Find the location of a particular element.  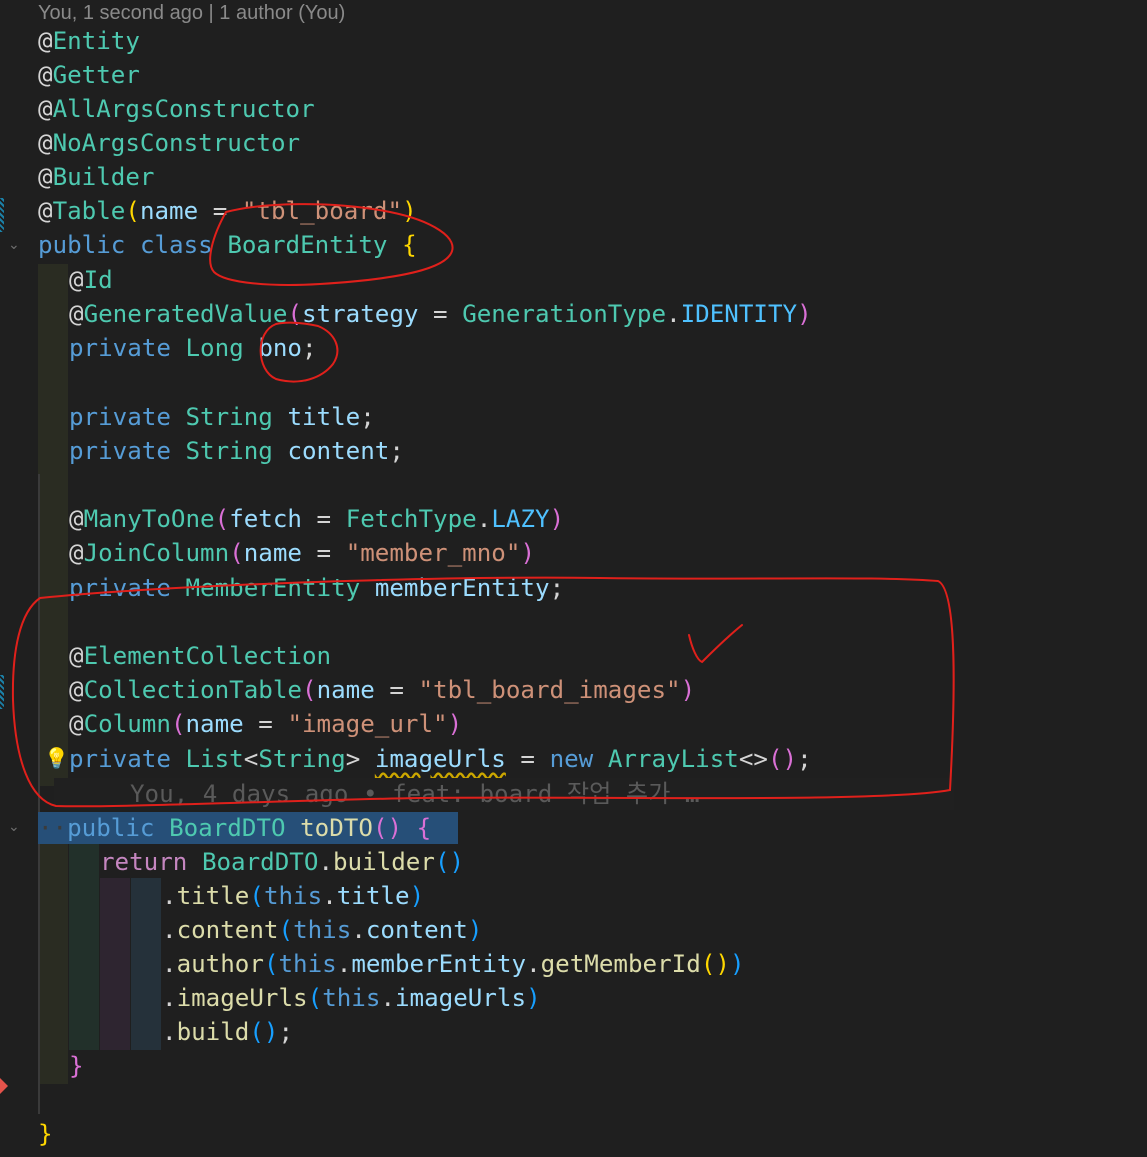

annotation-name: ManyToOne is located at coordinates (149, 519).